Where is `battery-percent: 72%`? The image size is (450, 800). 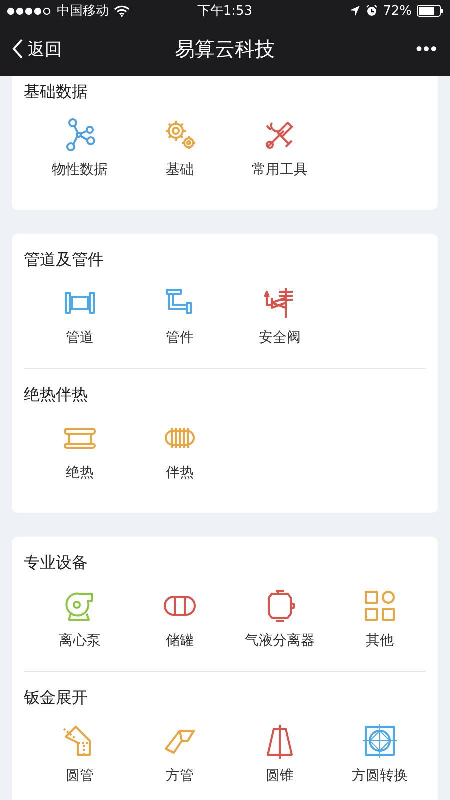 battery-percent: 72% is located at coordinates (397, 11).